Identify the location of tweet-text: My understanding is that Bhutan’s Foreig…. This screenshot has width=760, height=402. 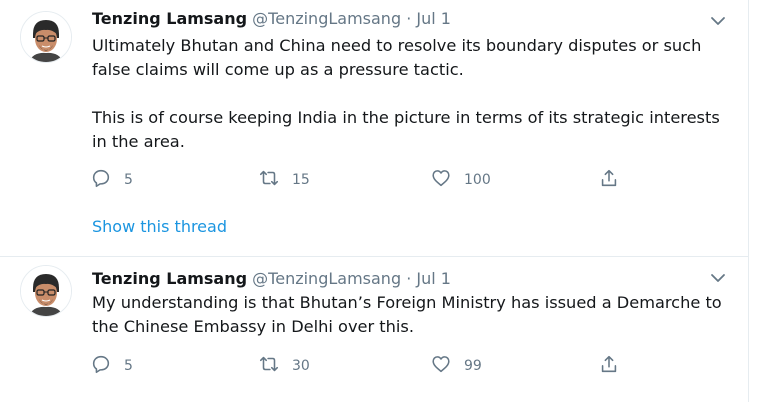
(407, 314).